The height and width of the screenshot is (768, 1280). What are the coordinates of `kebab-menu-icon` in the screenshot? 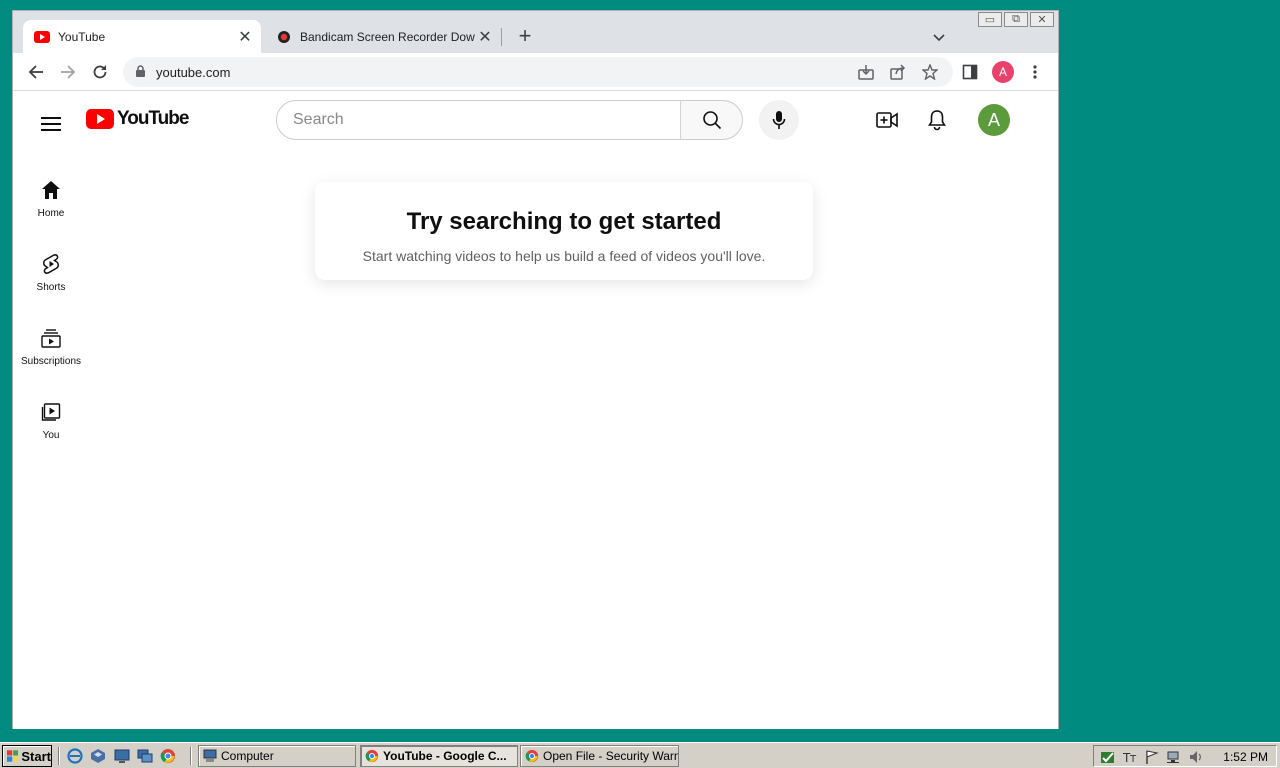 It's located at (1035, 72).